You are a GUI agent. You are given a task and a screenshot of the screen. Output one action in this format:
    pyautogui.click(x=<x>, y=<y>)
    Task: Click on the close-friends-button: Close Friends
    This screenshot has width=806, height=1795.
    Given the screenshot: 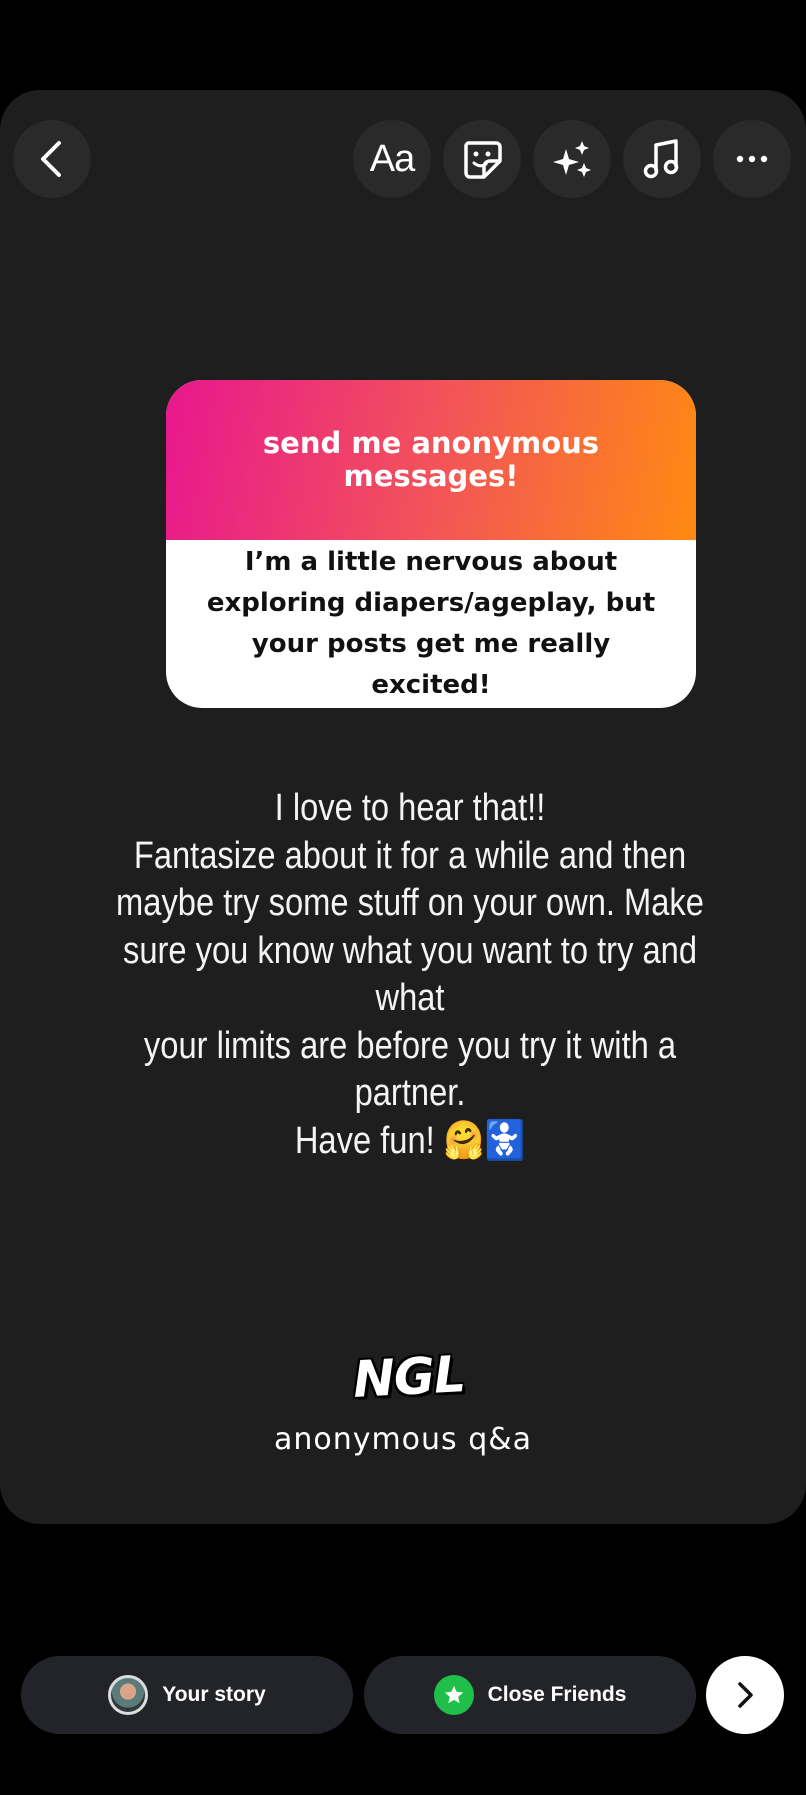 What is the action you would take?
    pyautogui.click(x=530, y=1695)
    